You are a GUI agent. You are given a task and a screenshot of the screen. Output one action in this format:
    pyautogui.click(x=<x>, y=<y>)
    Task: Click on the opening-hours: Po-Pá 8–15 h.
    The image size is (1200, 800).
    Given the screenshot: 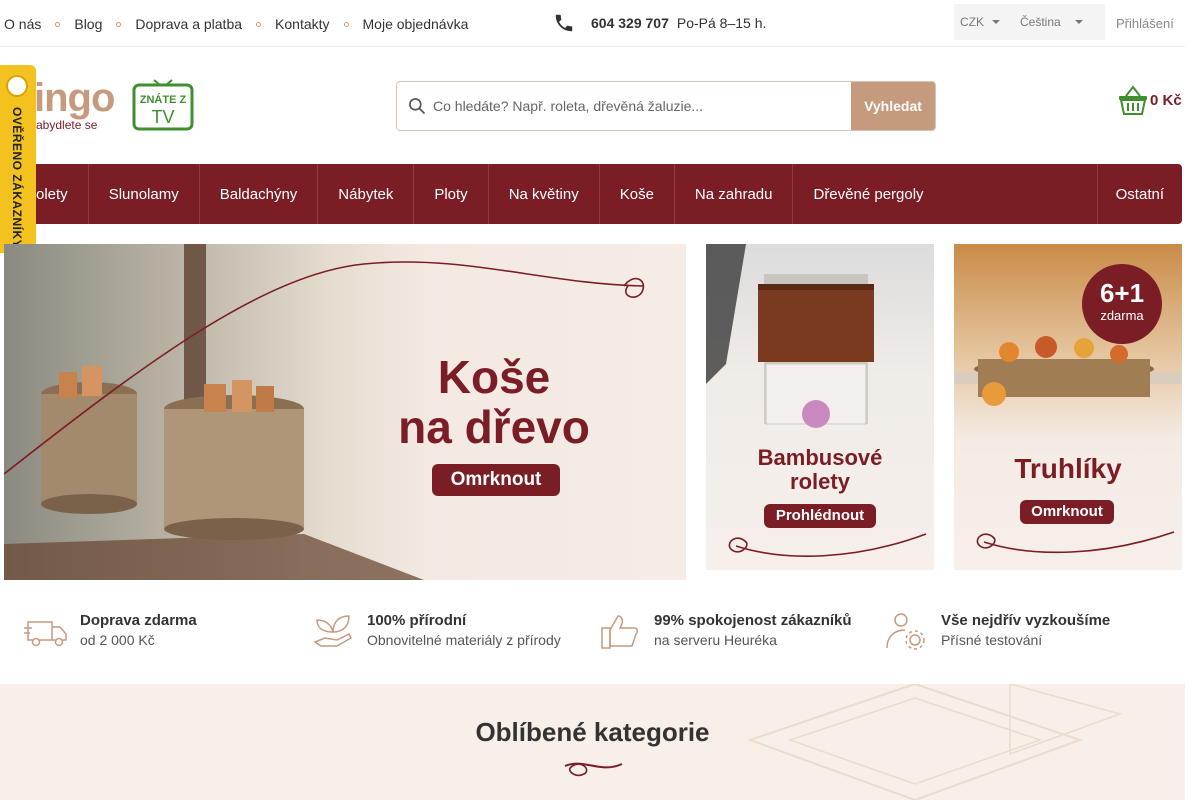 What is the action you would take?
    pyautogui.click(x=721, y=23)
    